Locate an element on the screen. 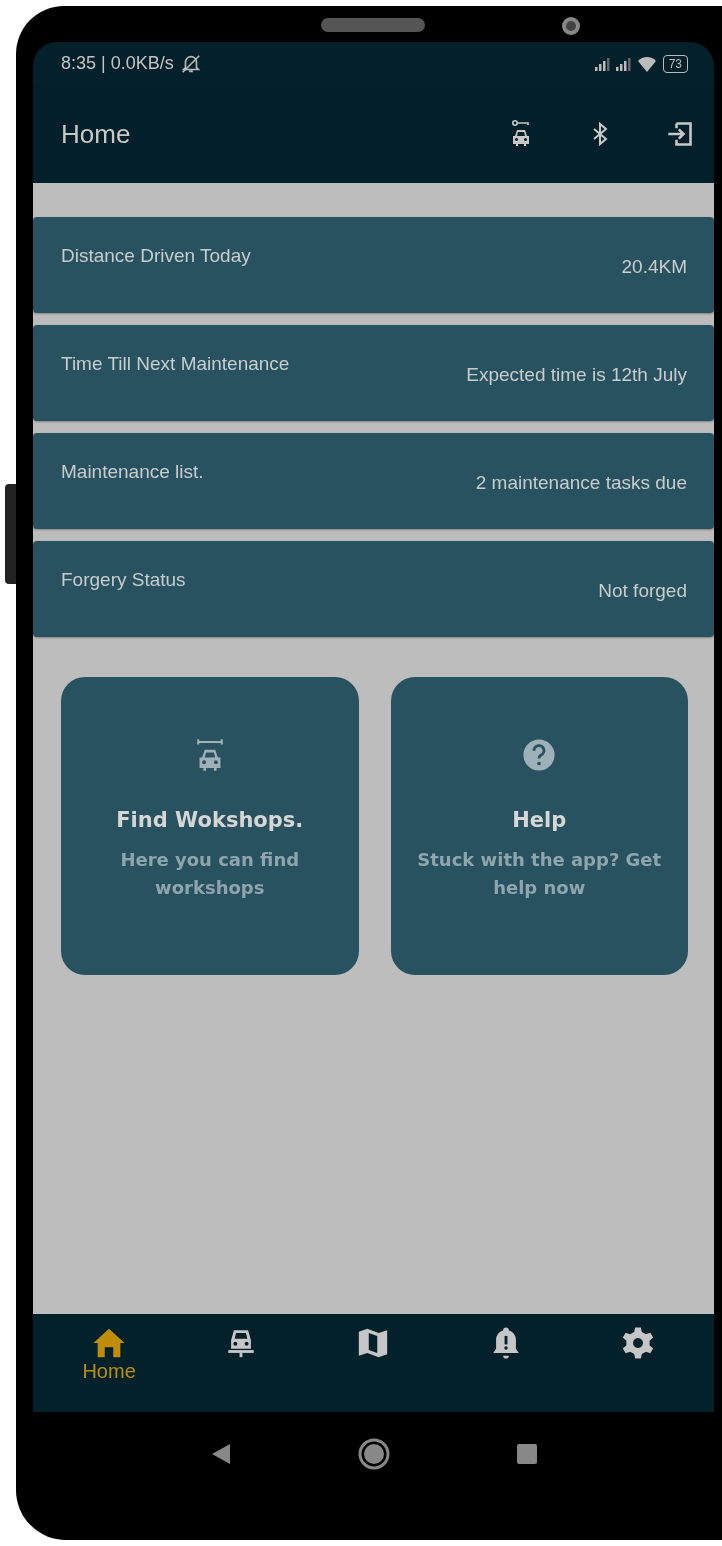 This screenshot has height=1546, width=722. tile-subtitle: Here you can find workshops is located at coordinates (210, 874).